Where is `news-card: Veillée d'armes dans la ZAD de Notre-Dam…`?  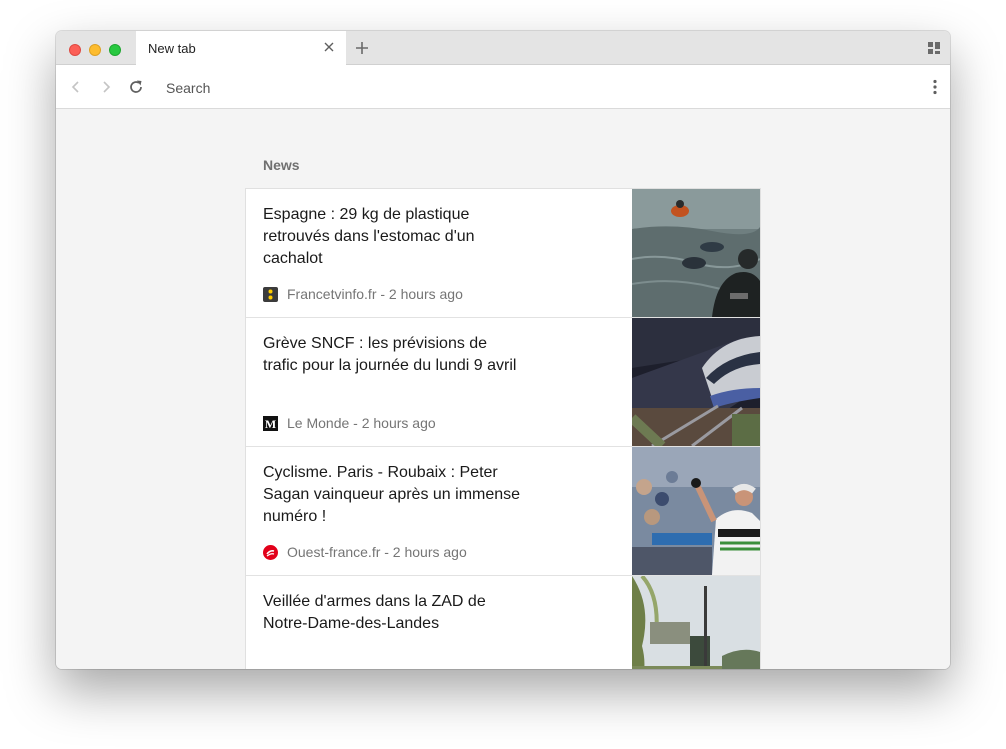 news-card: Veillée d'armes dans la ZAD de Notre-Dam… is located at coordinates (503, 622).